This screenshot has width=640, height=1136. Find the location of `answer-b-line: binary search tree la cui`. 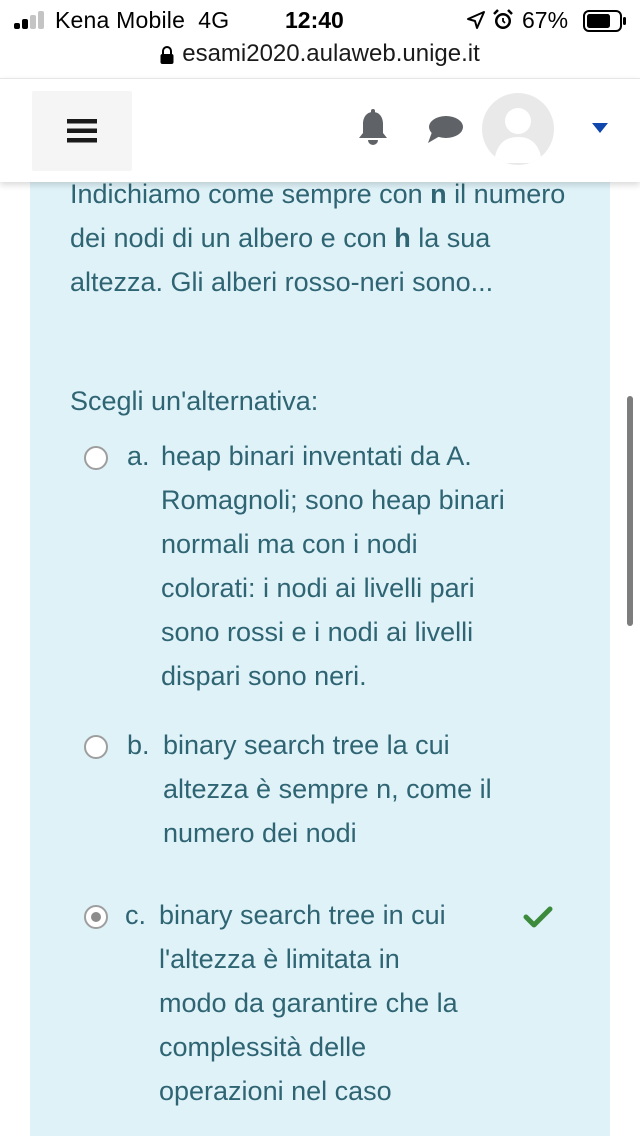

answer-b-line: binary search tree la cui is located at coordinates (306, 745).